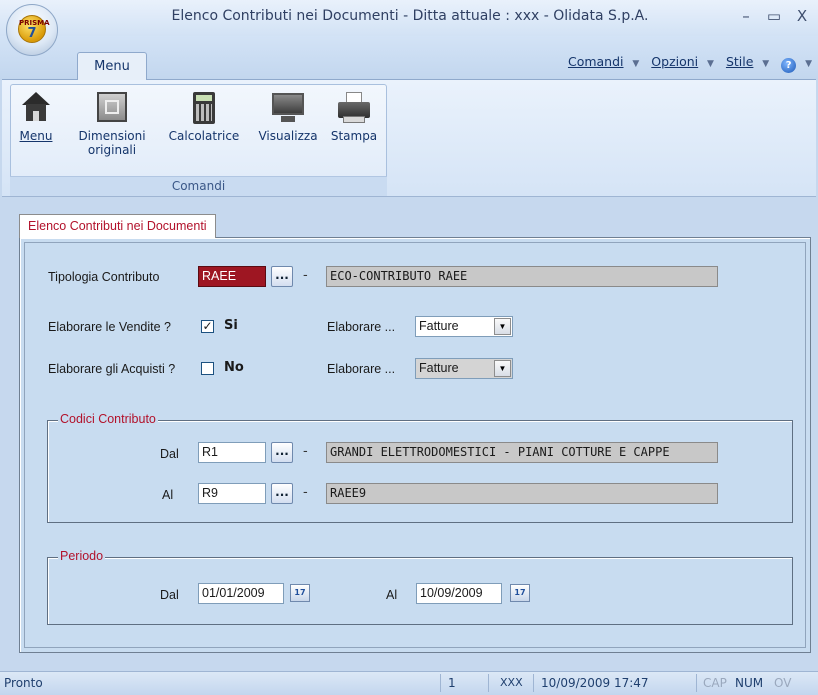  What do you see at coordinates (749, 683) in the screenshot?
I see `status-num: NUM` at bounding box center [749, 683].